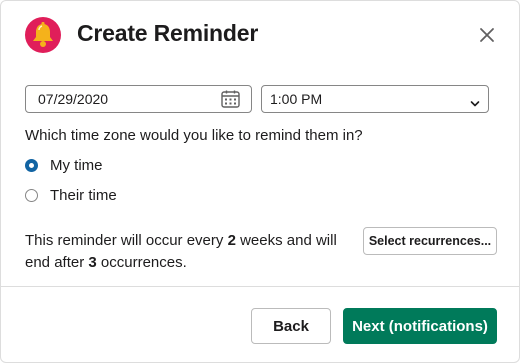  Describe the element at coordinates (375, 99) in the screenshot. I see `time-select: 1:00 PM` at that location.